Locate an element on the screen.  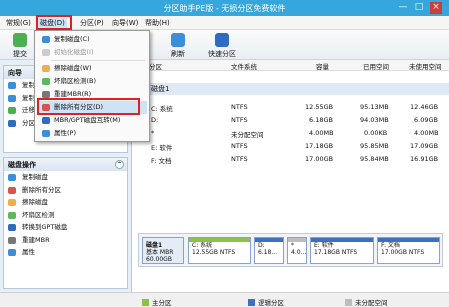
table-row: D: NTFS 6.18GB 94.03MB 6.09GB is located at coordinates (291, 120).